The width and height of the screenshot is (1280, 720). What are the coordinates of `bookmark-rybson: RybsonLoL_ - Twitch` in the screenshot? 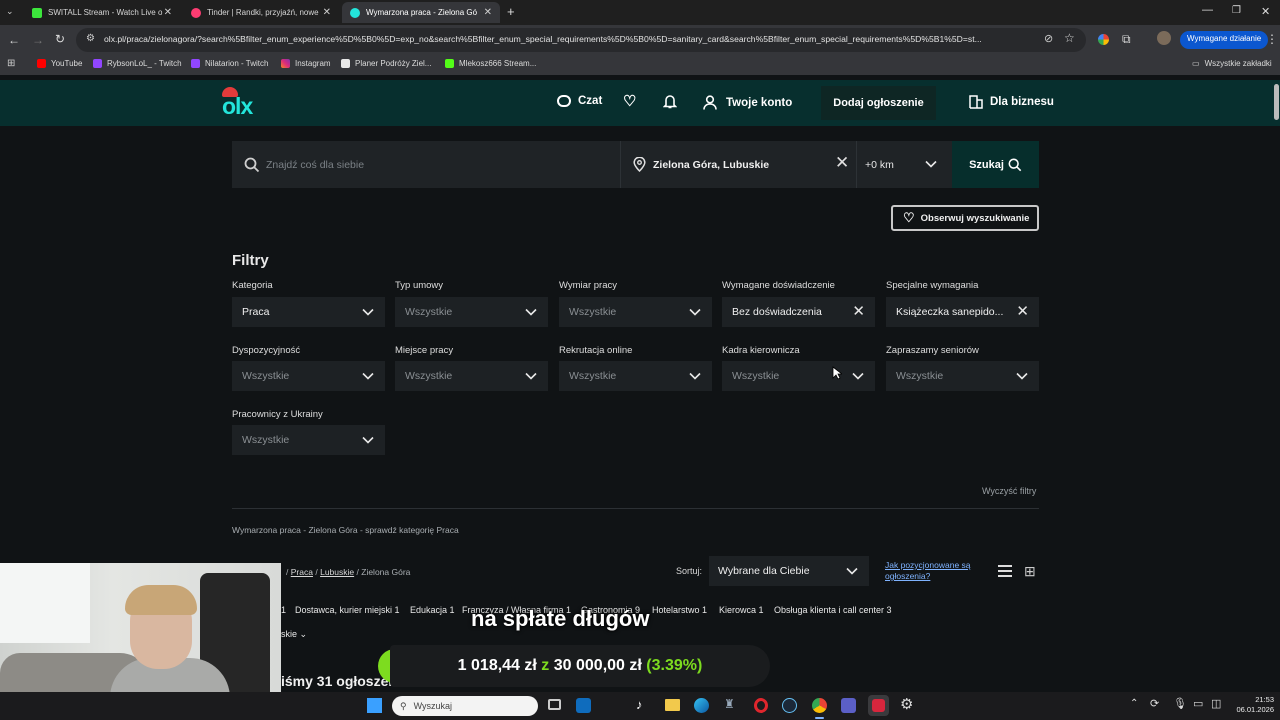 It's located at (137, 63).